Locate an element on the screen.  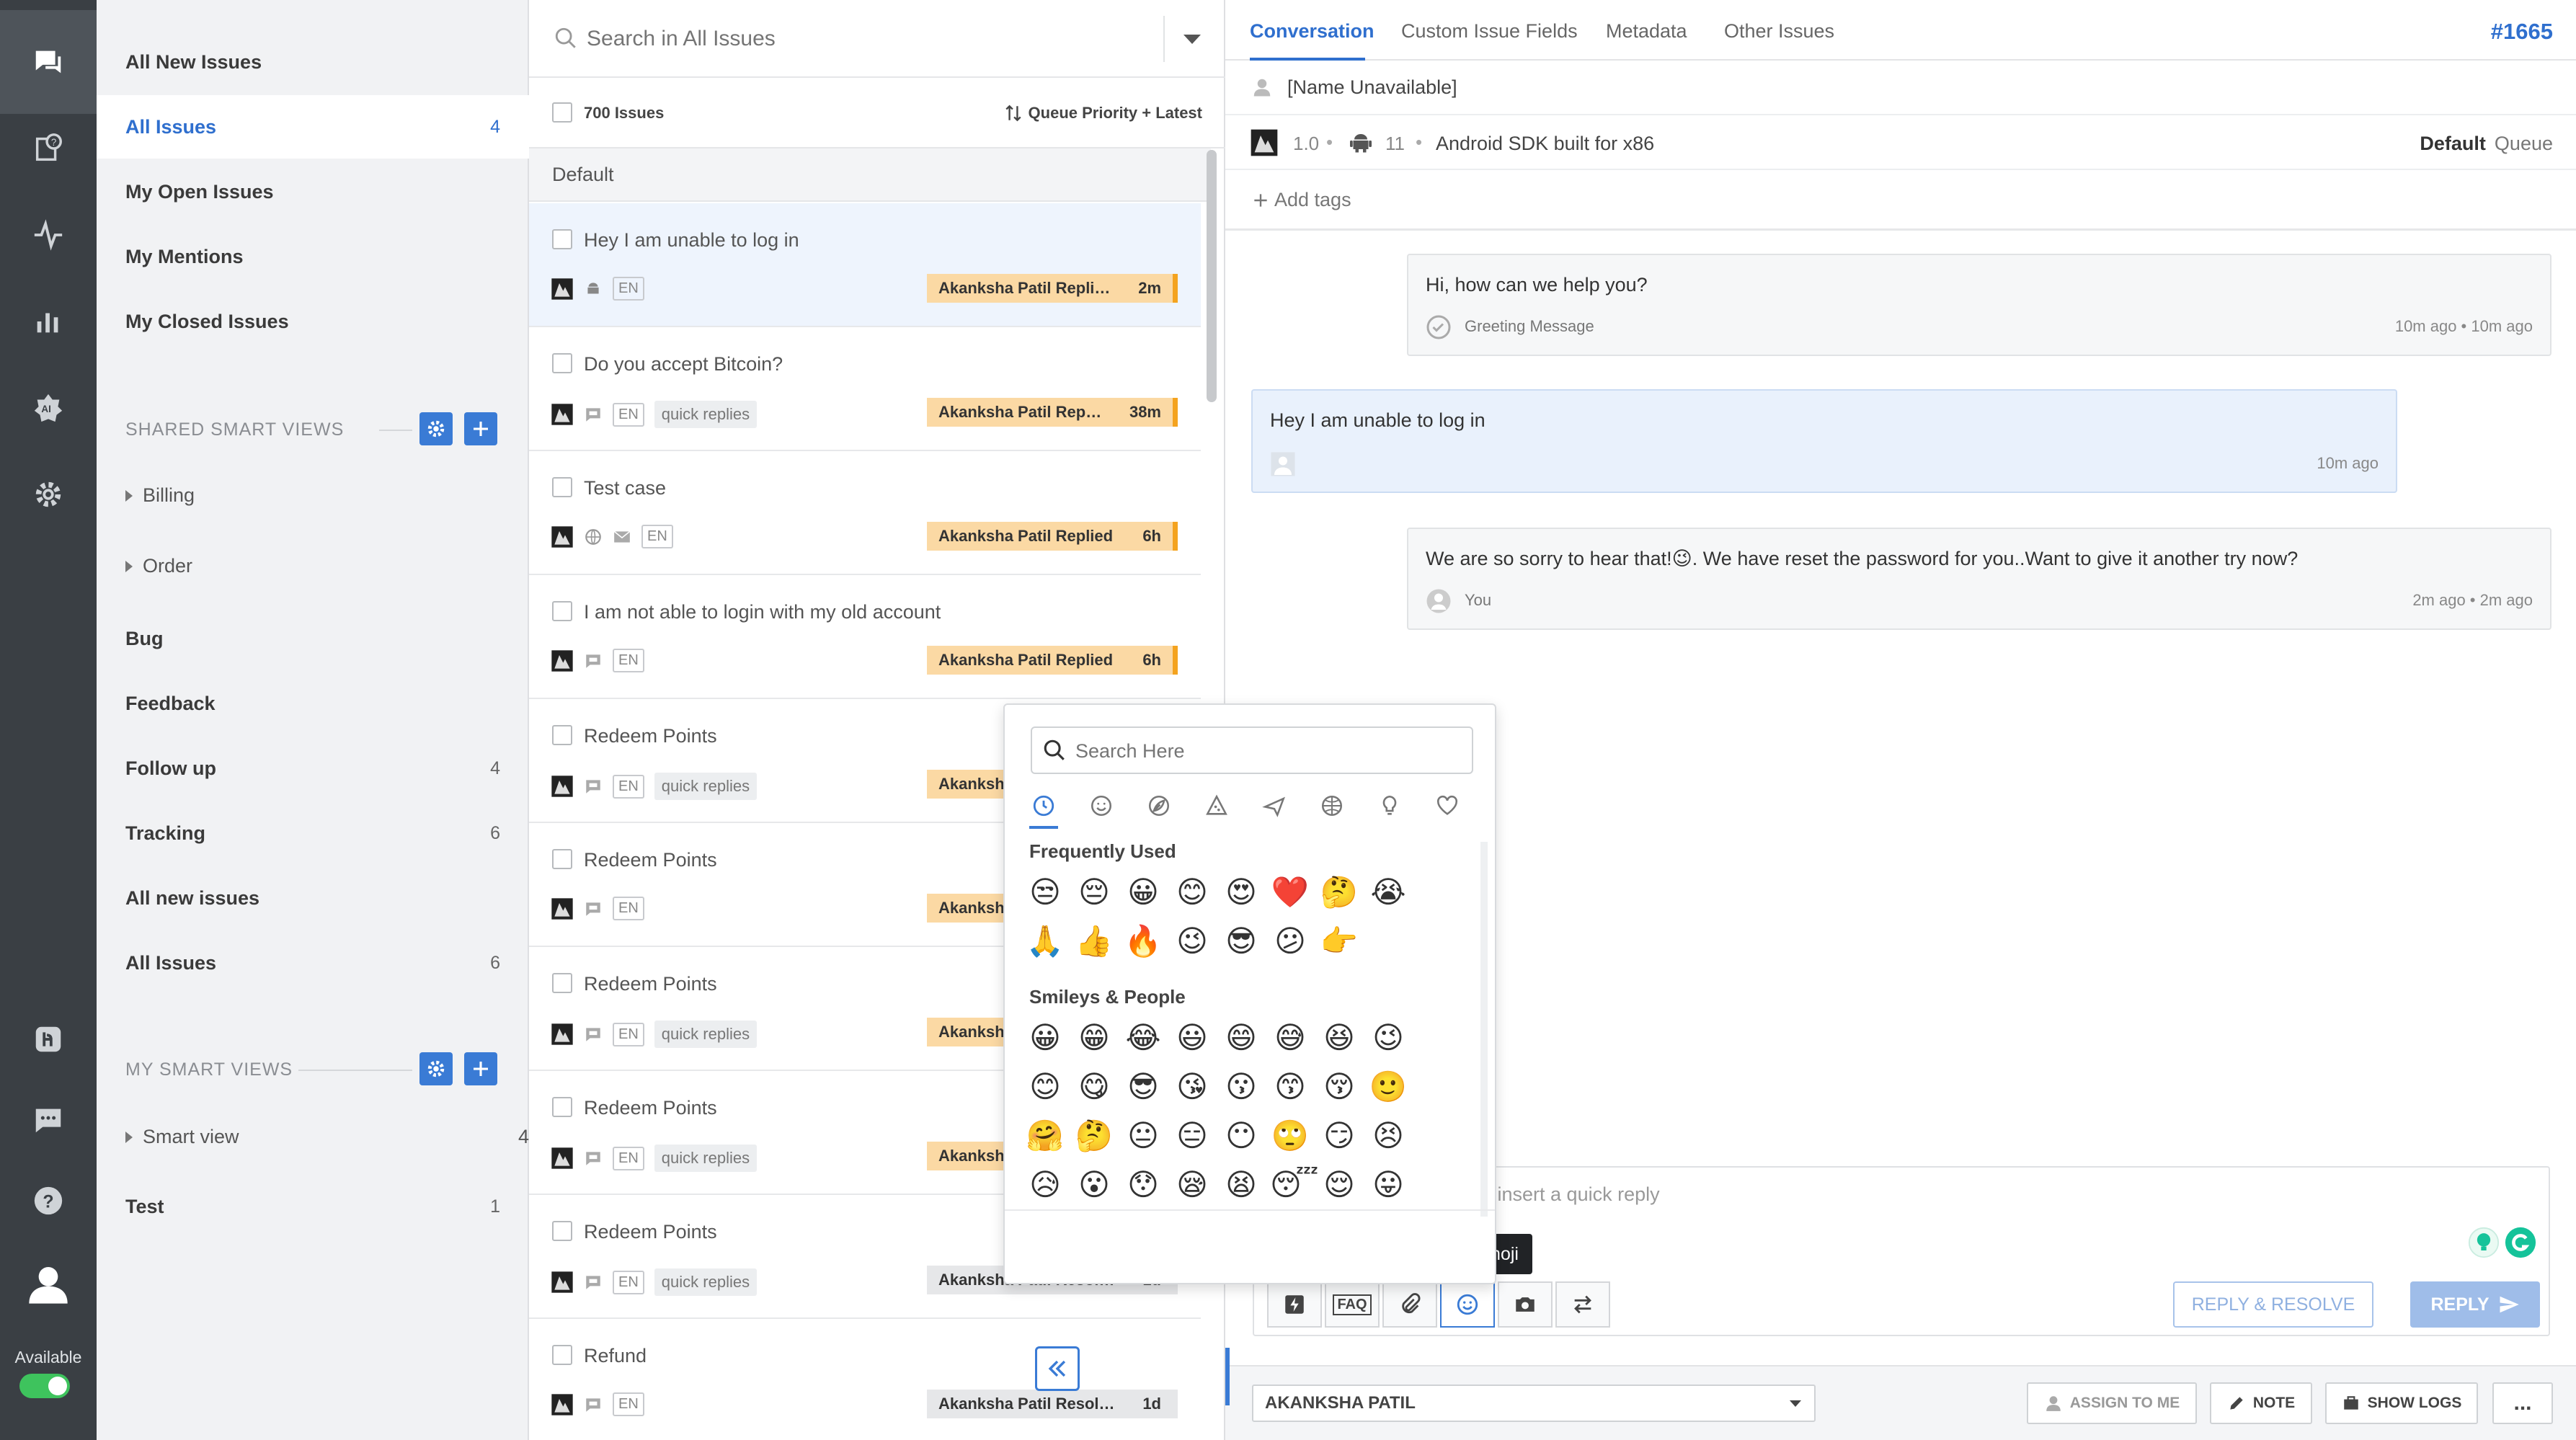
emoji-option: 🔥 is located at coordinates (1143, 941).